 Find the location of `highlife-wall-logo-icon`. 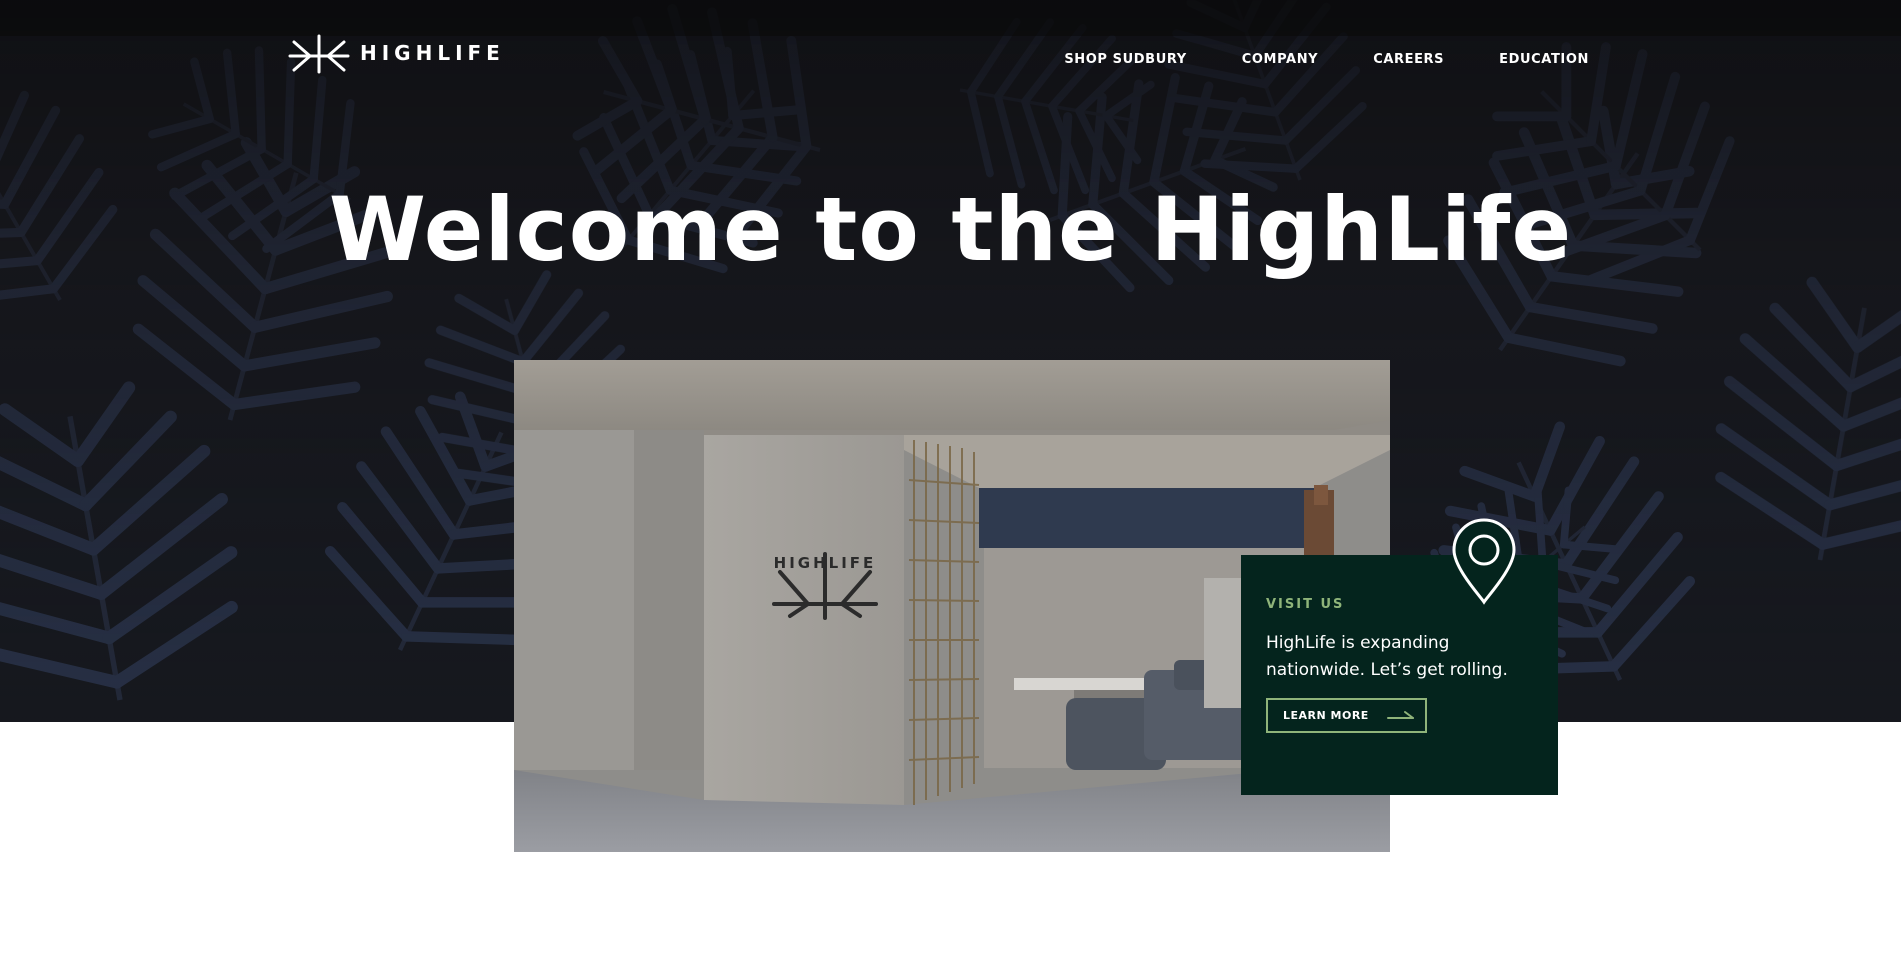

highlife-wall-logo-icon is located at coordinates (825, 586).